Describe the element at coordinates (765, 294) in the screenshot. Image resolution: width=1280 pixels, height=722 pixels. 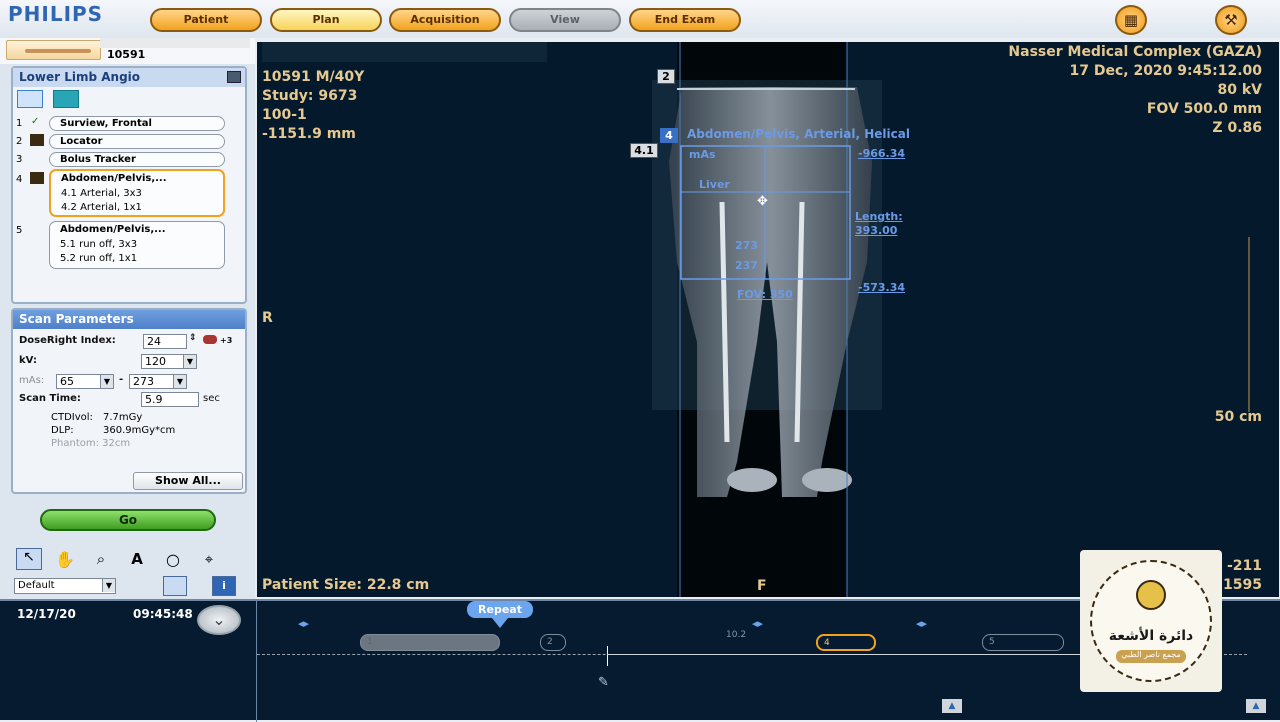
I see `fov-link: FOV: 350` at that location.